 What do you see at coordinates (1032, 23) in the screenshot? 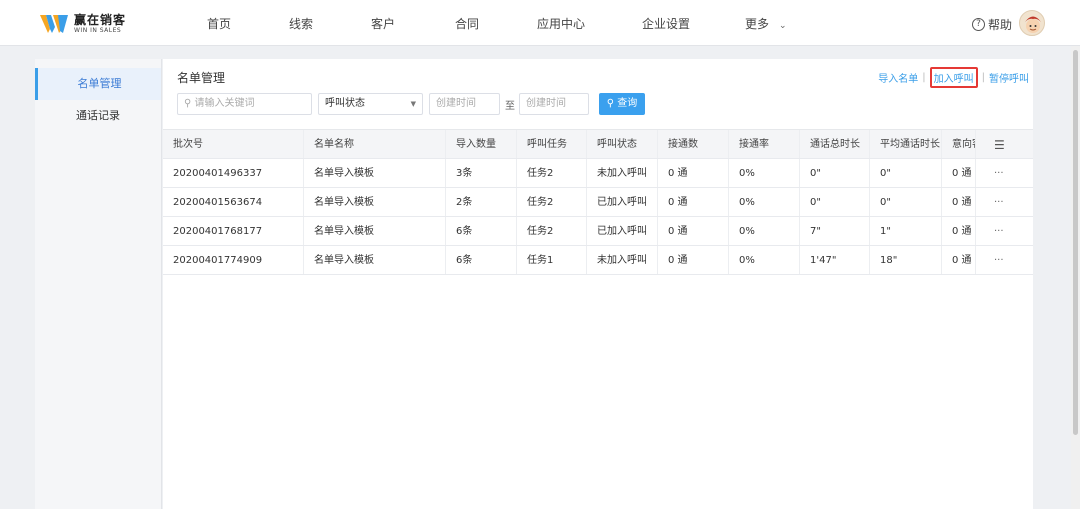
I see `avatar` at bounding box center [1032, 23].